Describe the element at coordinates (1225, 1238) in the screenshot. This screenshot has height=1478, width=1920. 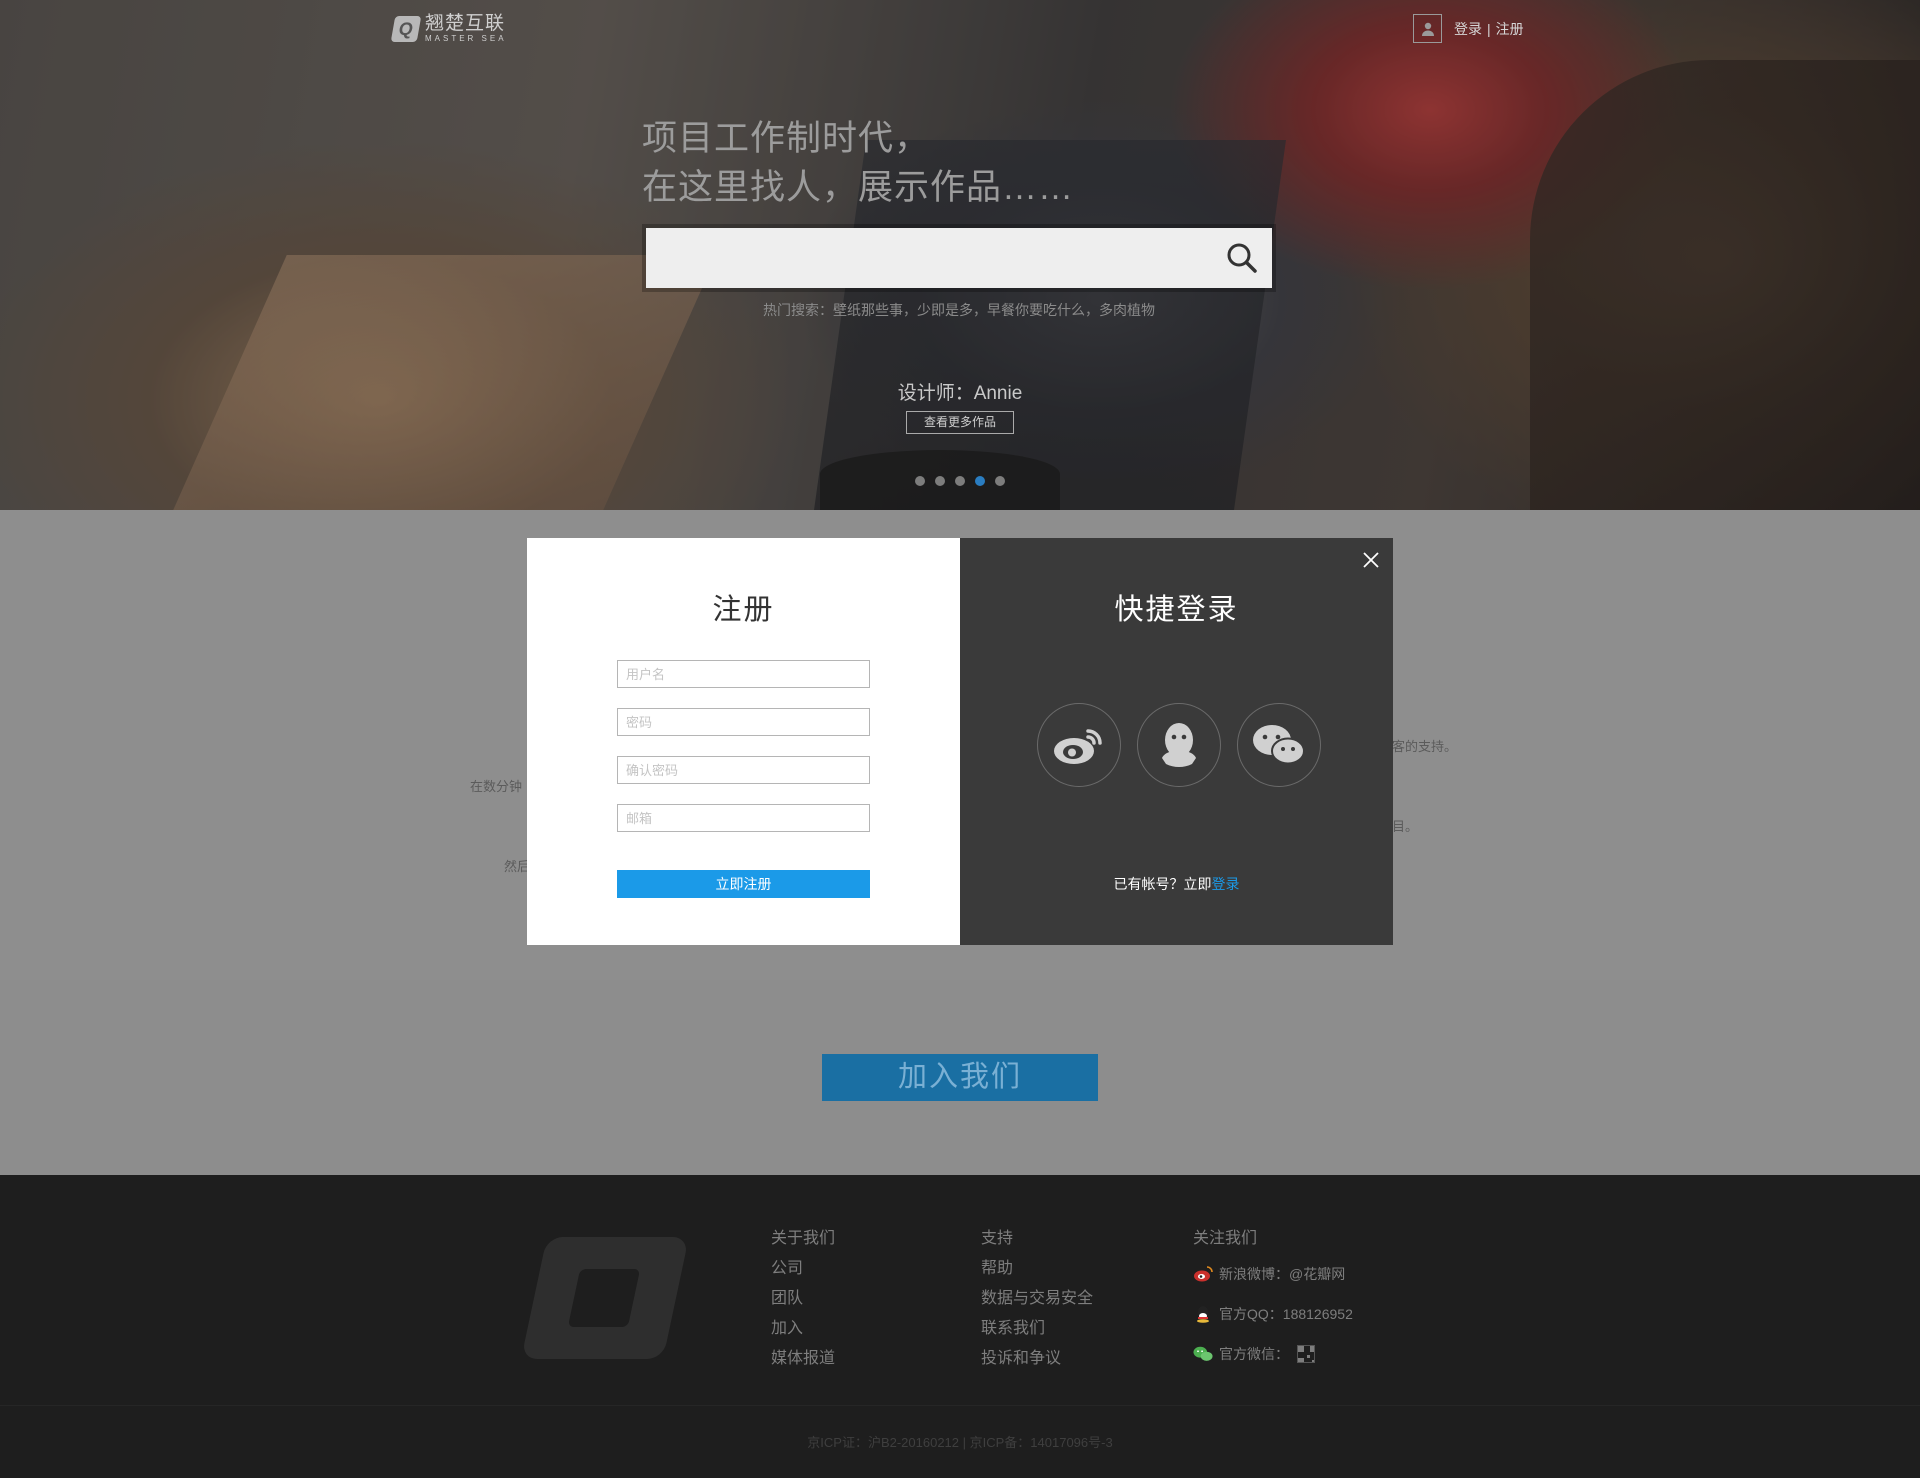
I see `footer-follow-title: 关注我们` at that location.